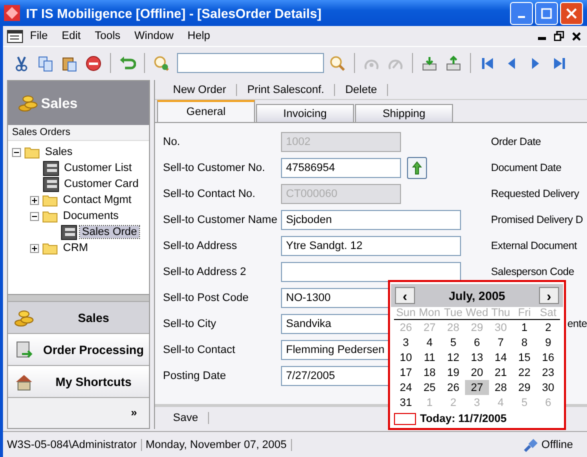 This screenshot has height=457, width=587. Describe the element at coordinates (524, 357) in the screenshot. I see `calendar-day: 15` at that location.